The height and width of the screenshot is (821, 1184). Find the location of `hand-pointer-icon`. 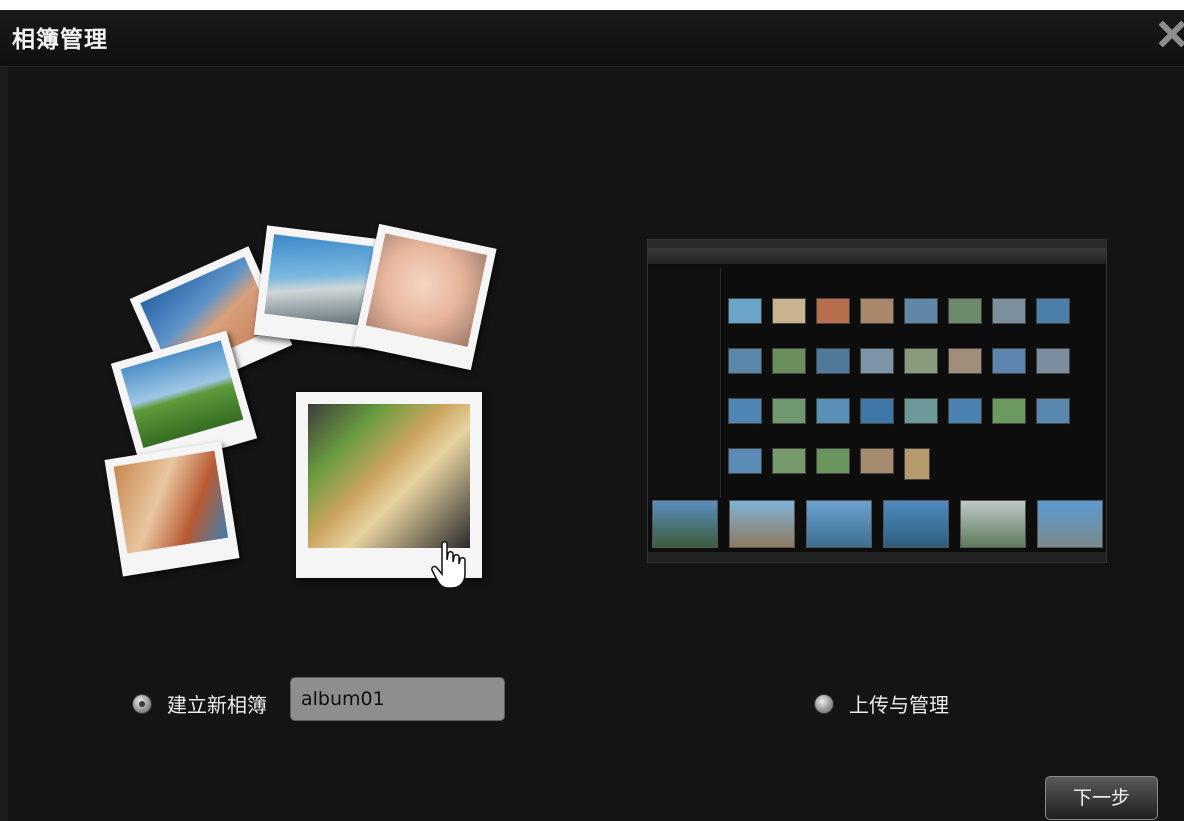

hand-pointer-icon is located at coordinates (448, 565).